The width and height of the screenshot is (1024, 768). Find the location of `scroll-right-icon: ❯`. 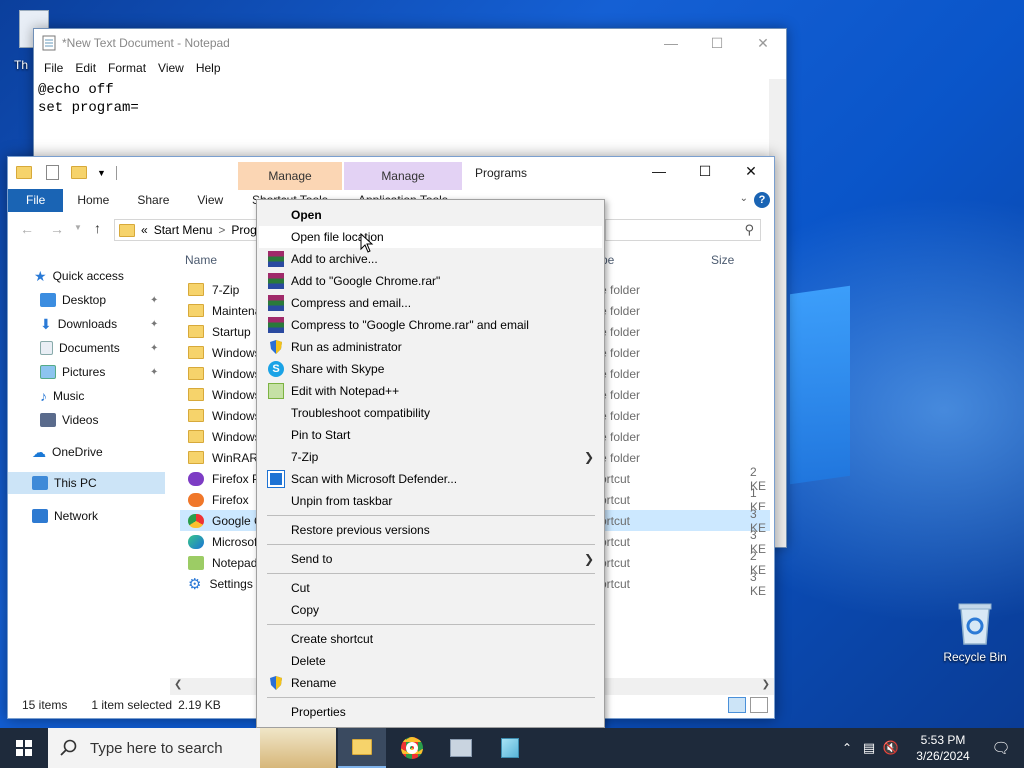

scroll-right-icon: ❯ is located at coordinates (766, 684).